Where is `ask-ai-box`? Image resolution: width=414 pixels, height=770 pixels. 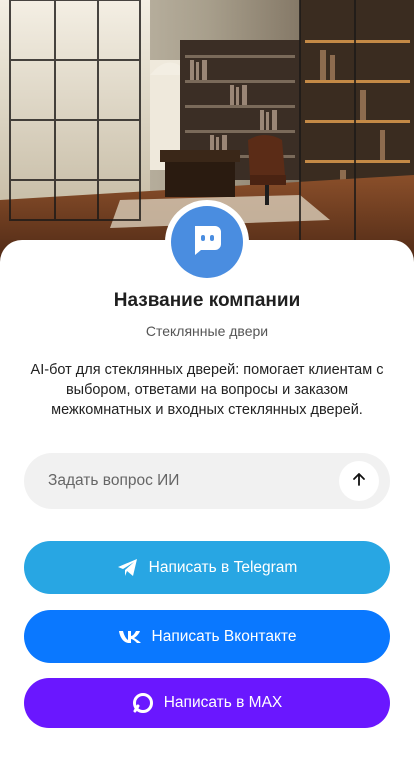 ask-ai-box is located at coordinates (207, 481).